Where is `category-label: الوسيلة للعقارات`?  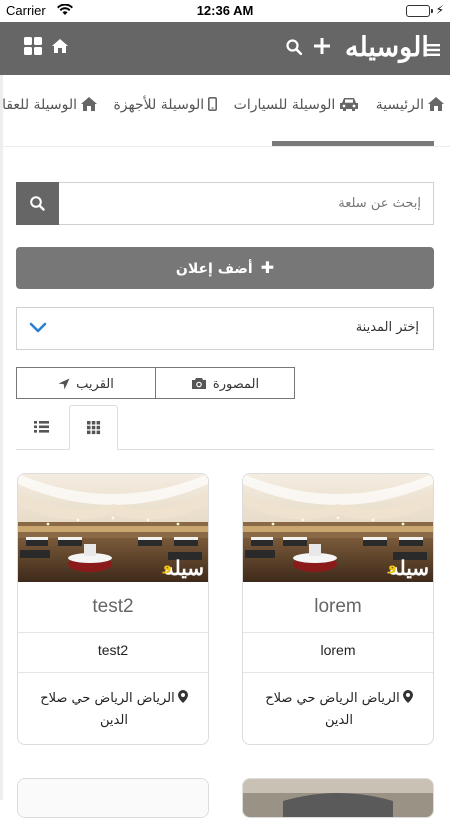 category-label: الوسيلة للعقارات is located at coordinates (39, 105).